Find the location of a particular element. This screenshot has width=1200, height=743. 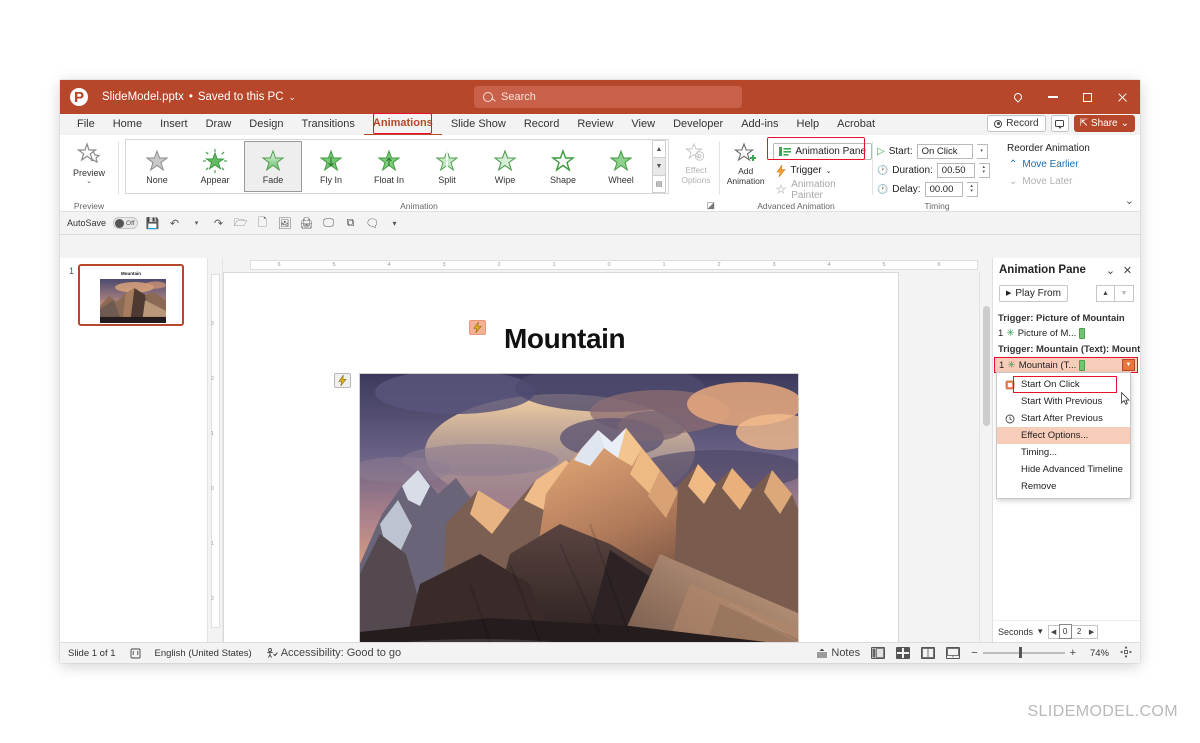

slide-sorter-view-icon is located at coordinates (903, 653).